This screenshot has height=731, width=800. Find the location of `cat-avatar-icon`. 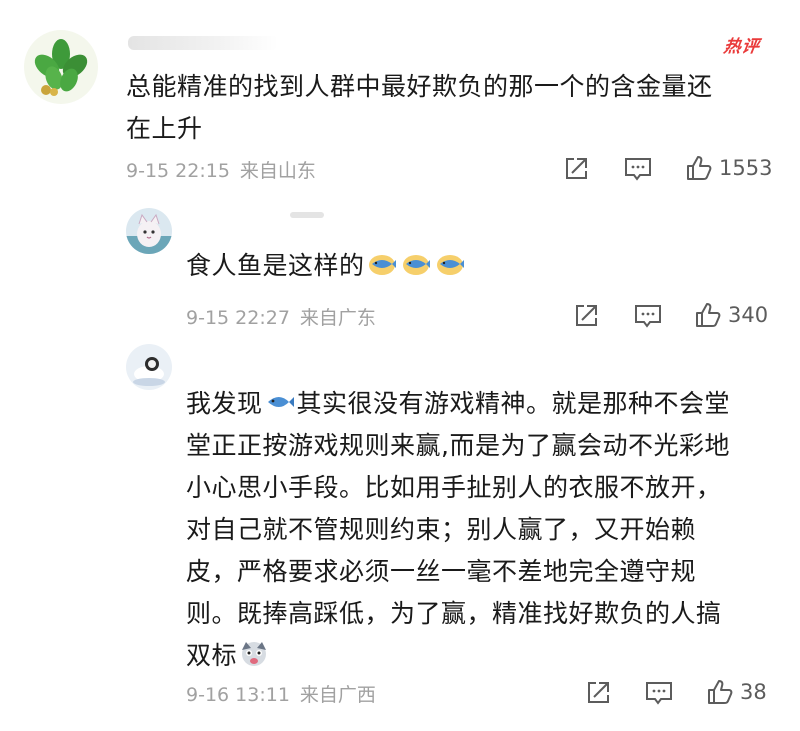

cat-avatar-icon is located at coordinates (149, 233).